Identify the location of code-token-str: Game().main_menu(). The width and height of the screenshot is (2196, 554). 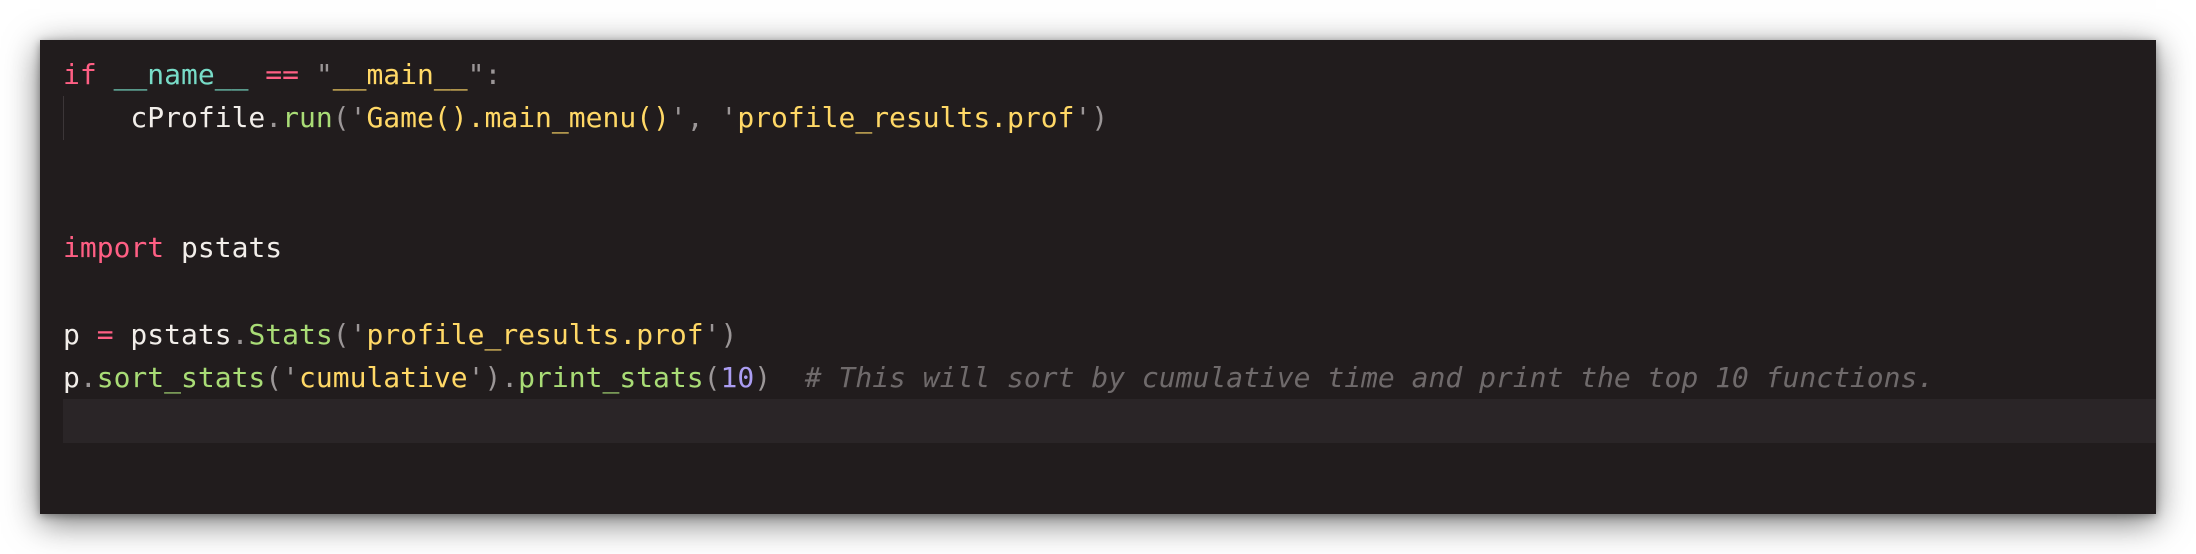
(518, 118).